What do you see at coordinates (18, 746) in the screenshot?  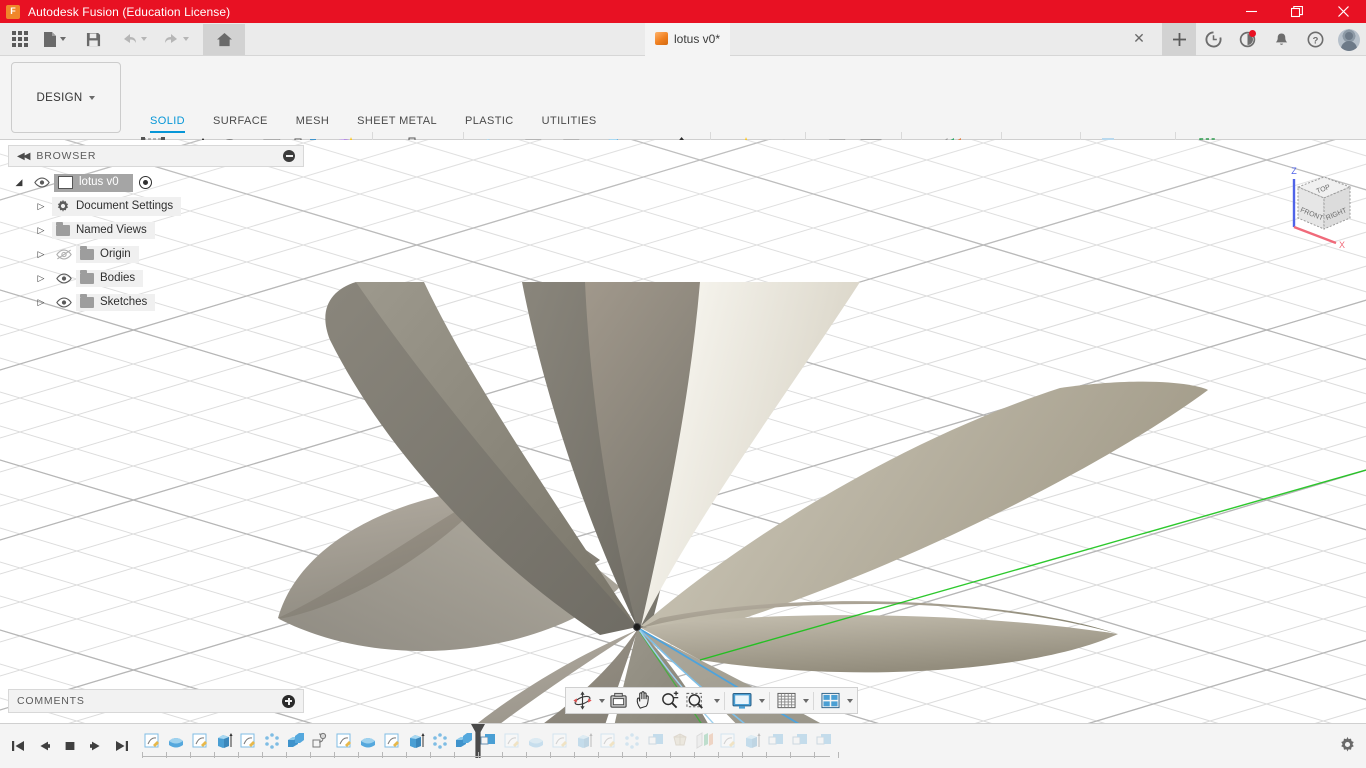 I see `go-to-beginning-button` at bounding box center [18, 746].